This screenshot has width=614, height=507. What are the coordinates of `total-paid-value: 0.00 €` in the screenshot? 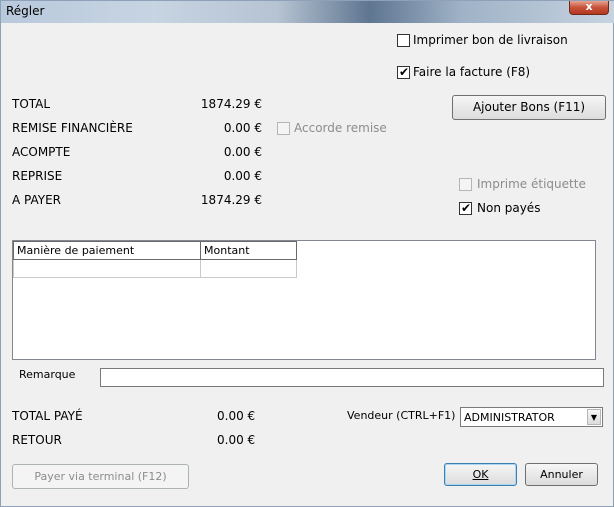 It's located at (236, 416).